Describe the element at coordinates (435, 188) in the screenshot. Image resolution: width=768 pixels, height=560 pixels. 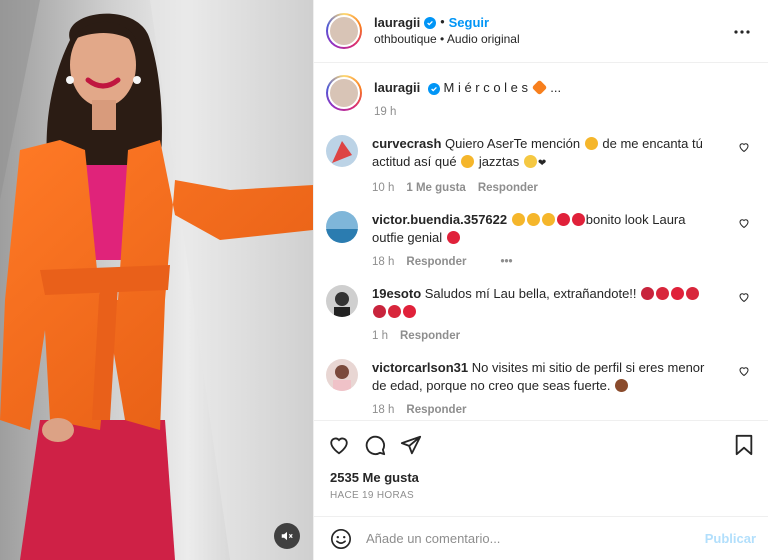
I see `comment-likes: 1 Me gusta` at that location.